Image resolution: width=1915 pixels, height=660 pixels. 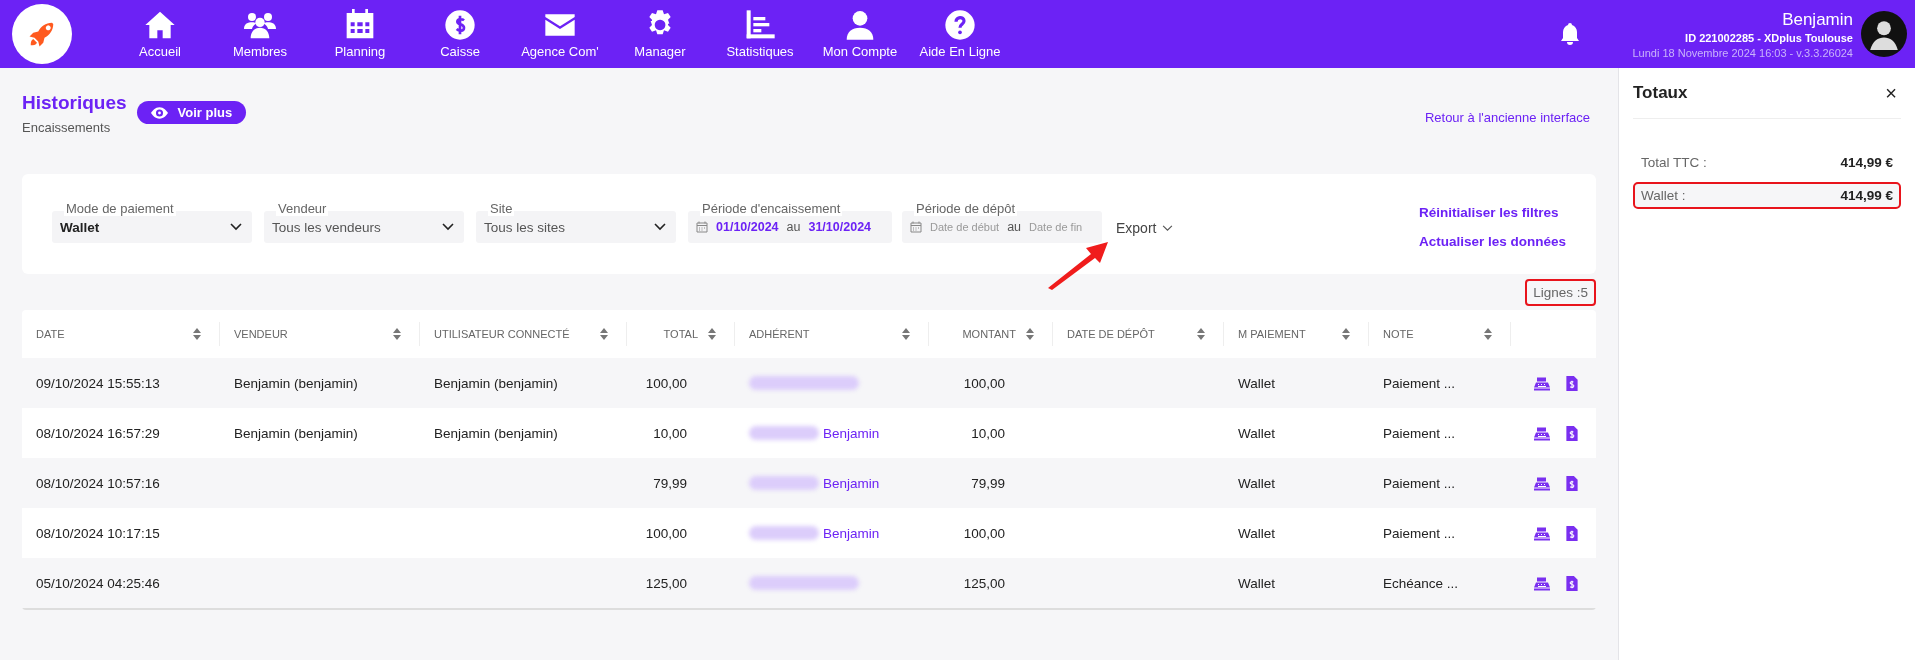 What do you see at coordinates (760, 25) in the screenshot?
I see `bar-chart-icon` at bounding box center [760, 25].